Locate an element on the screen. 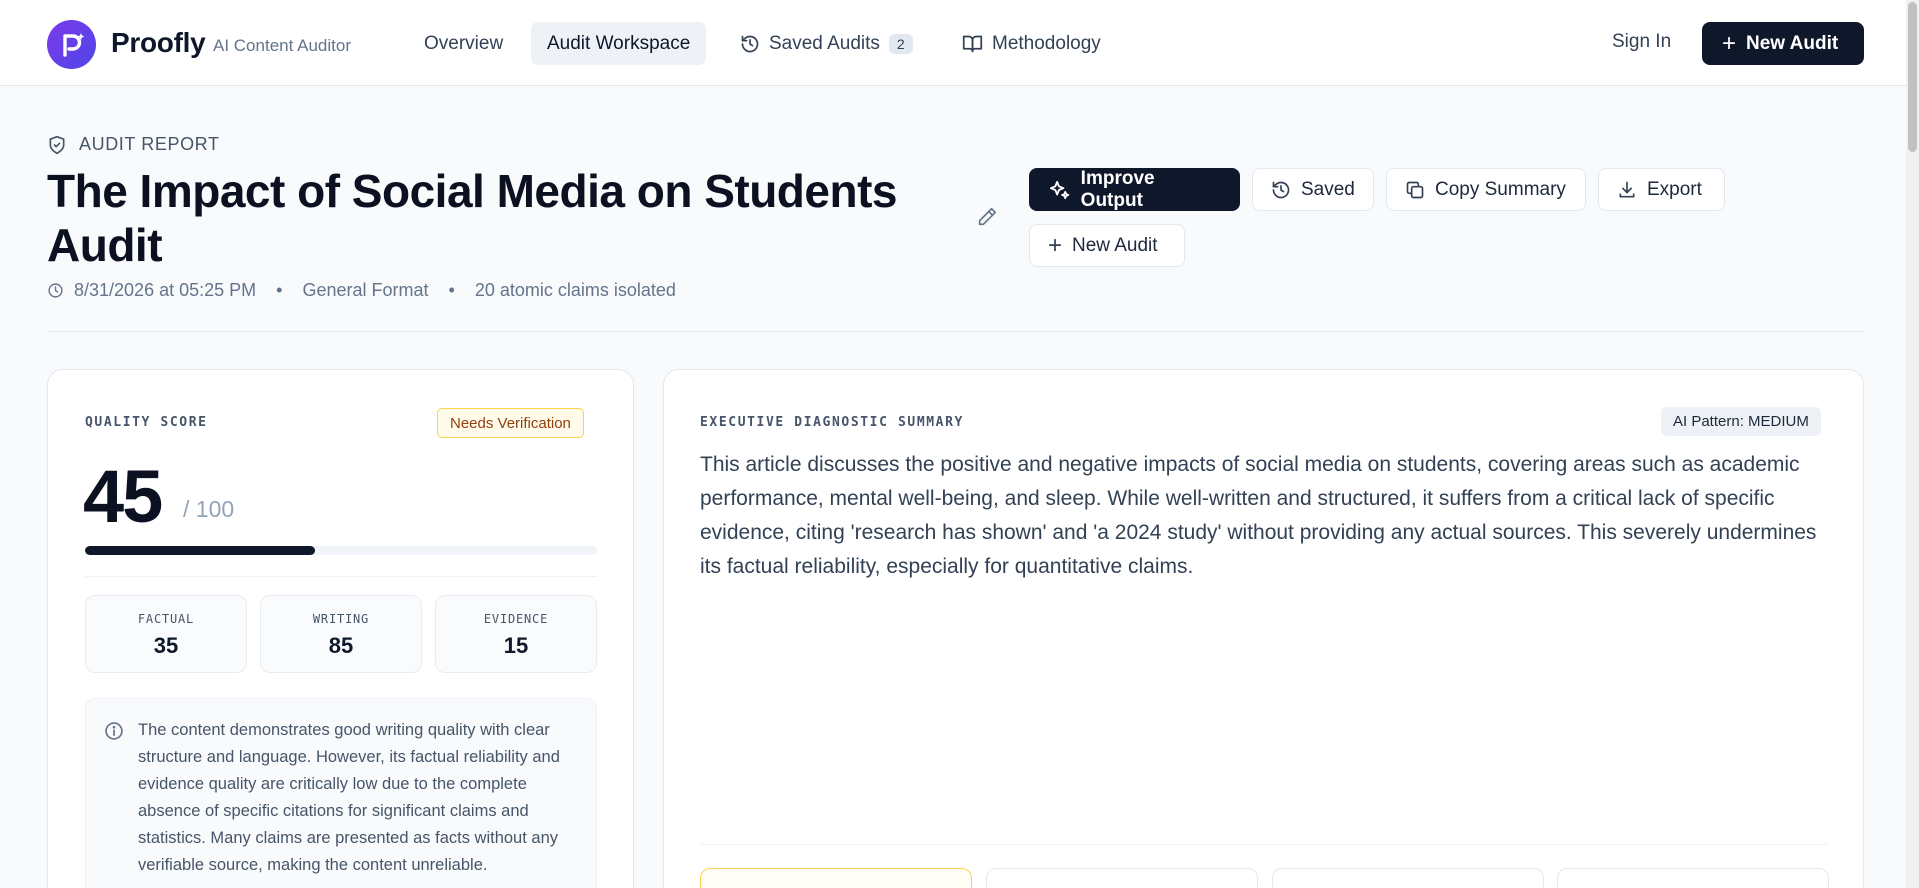 The image size is (1919, 888). nav-overview-label: Overview is located at coordinates (464, 43).